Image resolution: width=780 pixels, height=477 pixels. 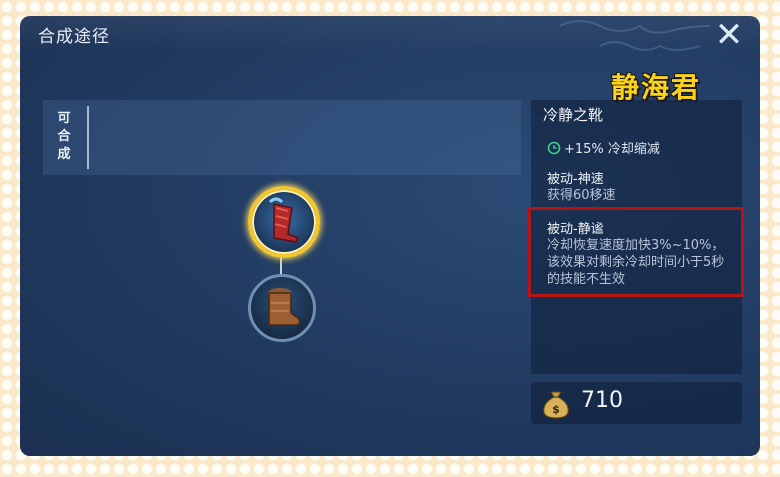 What do you see at coordinates (612, 149) in the screenshot?
I see `stat-text: +15% 冷却缩减` at bounding box center [612, 149].